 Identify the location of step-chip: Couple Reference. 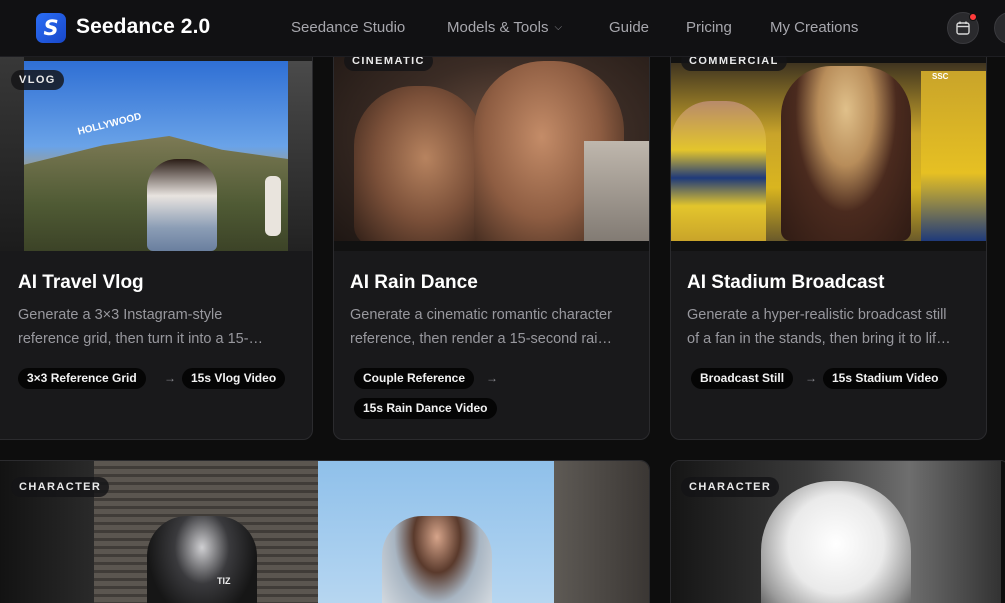
(414, 378).